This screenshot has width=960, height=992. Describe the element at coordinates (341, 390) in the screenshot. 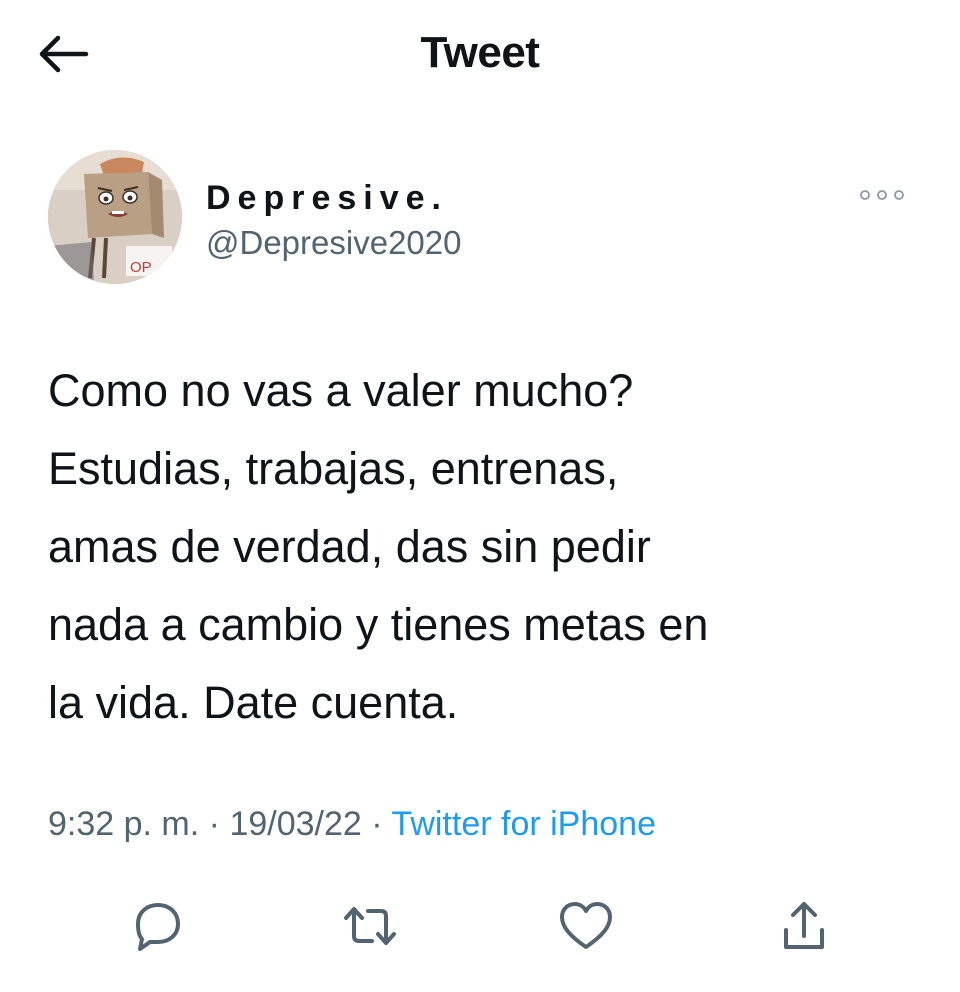

I see `tweet-text-line: Como no vas a valer mucho?` at that location.